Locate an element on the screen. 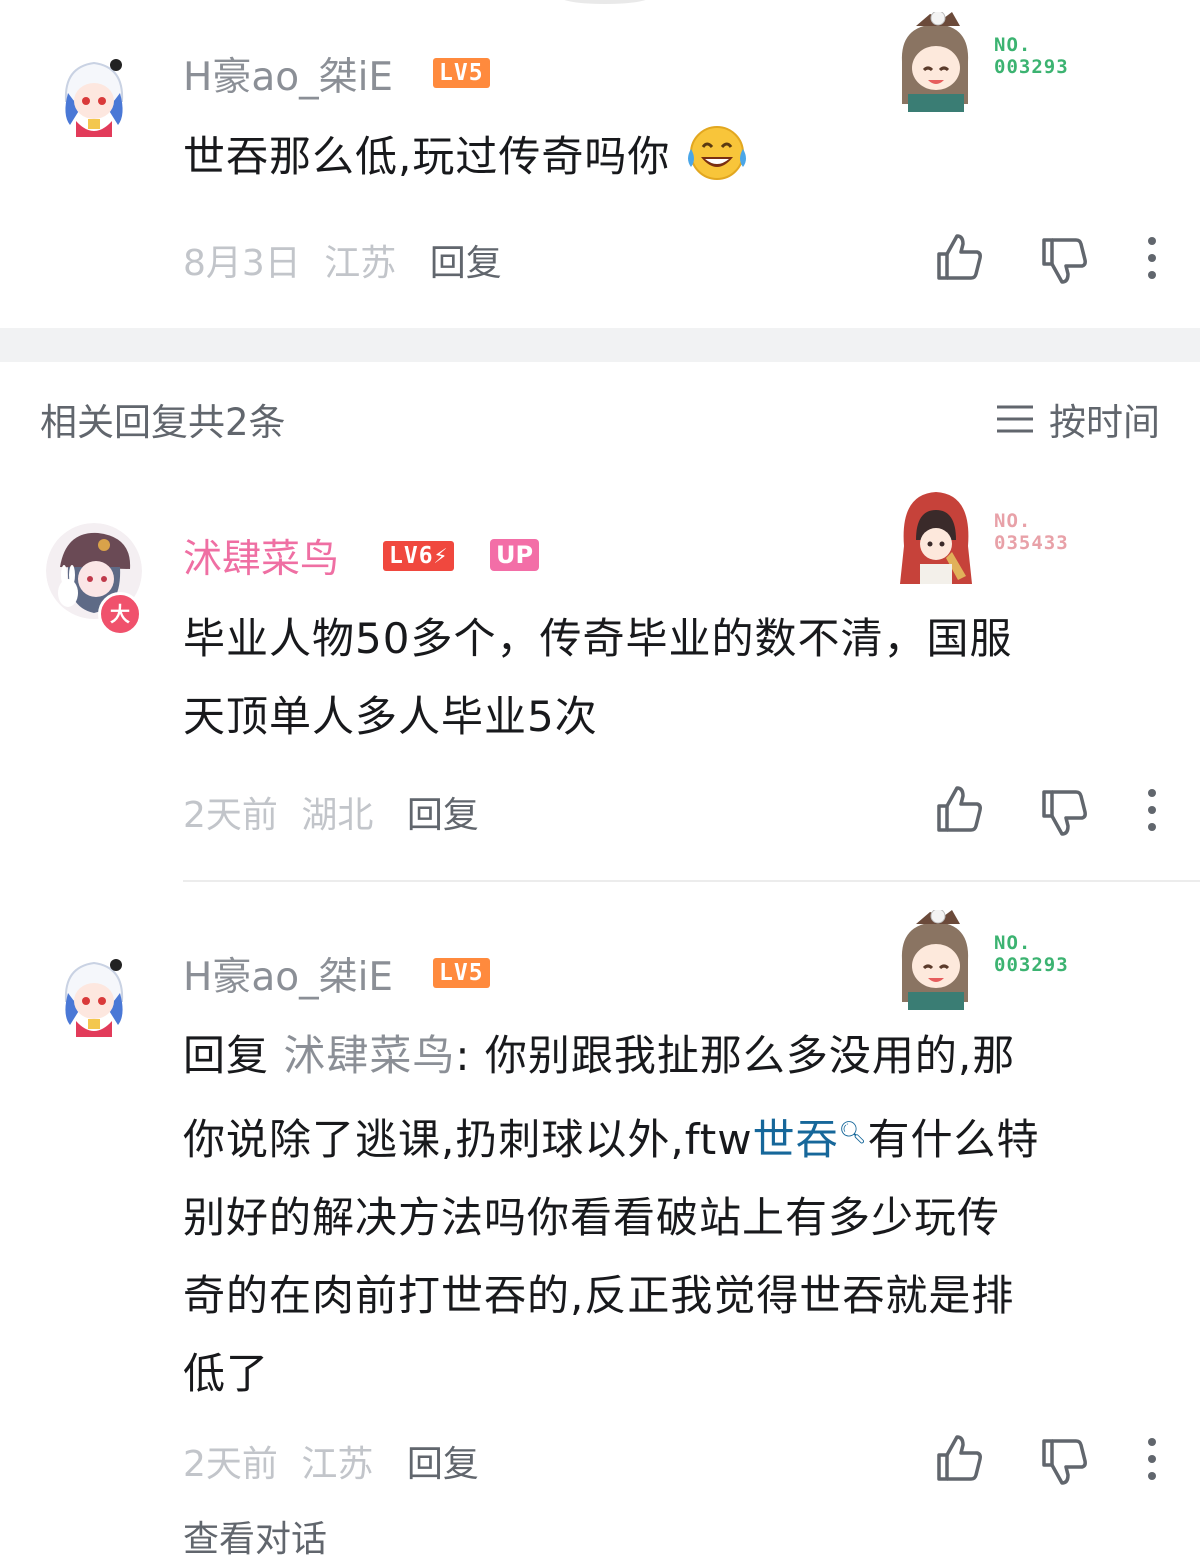 The width and height of the screenshot is (1200, 1562). sort-button: 按时间 is located at coordinates (1077, 419).